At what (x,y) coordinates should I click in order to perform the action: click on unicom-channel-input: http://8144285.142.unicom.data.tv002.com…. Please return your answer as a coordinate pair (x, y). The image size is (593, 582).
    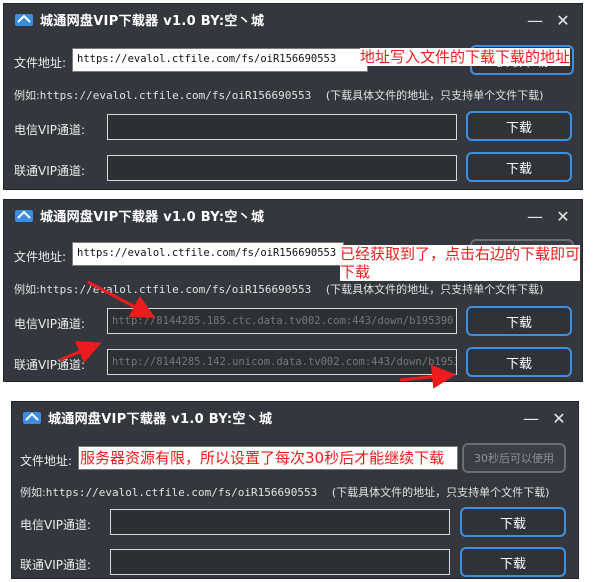
    Looking at the image, I should click on (282, 362).